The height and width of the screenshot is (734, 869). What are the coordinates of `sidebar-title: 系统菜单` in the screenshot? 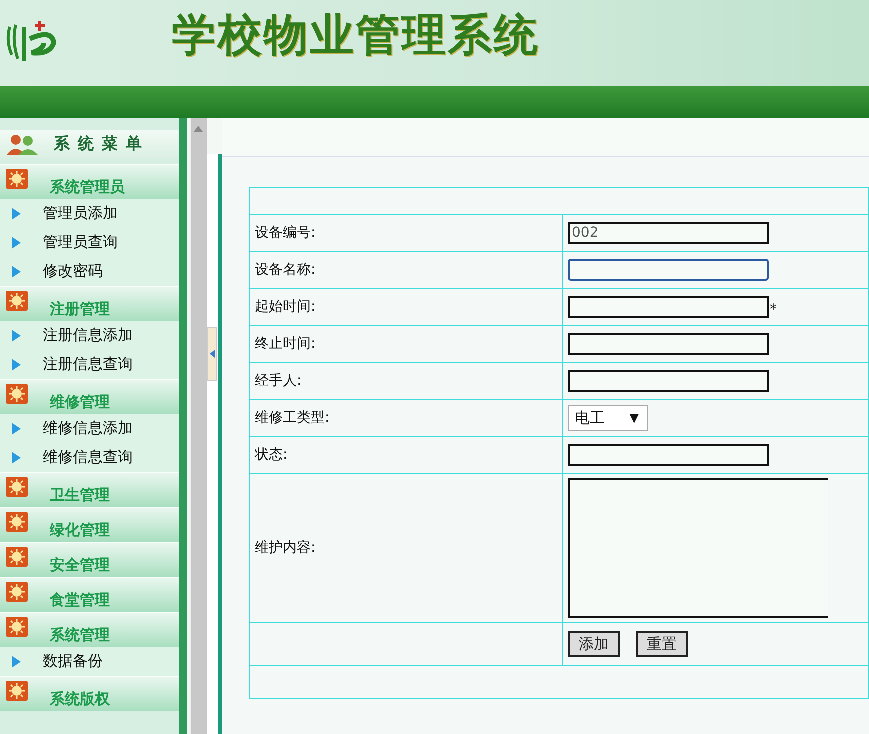 It's located at (102, 144).